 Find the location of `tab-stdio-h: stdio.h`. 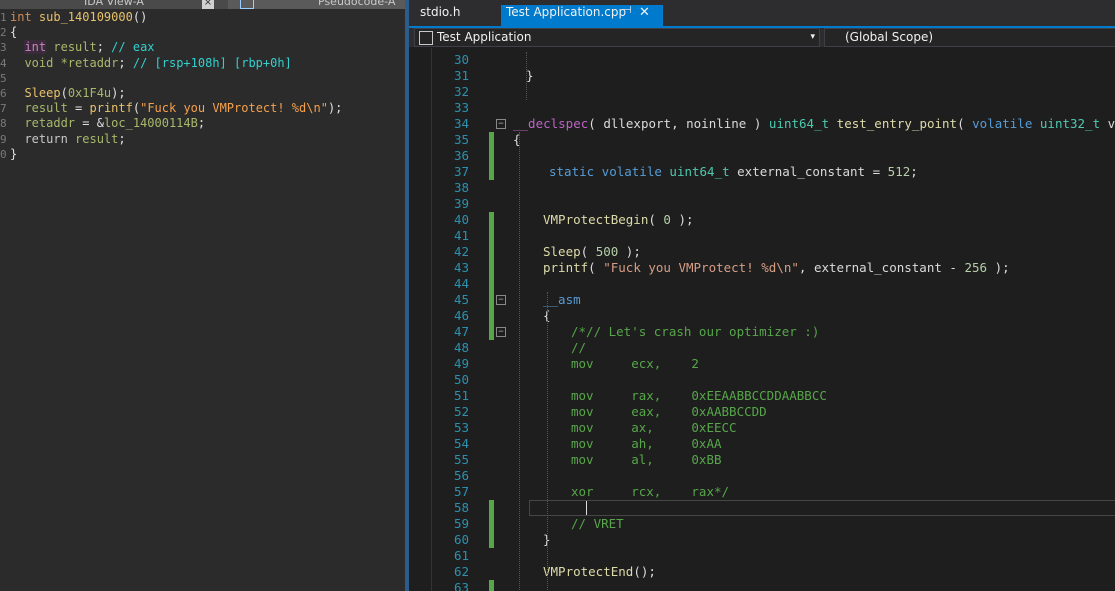

tab-stdio-h: stdio.h is located at coordinates (440, 16).